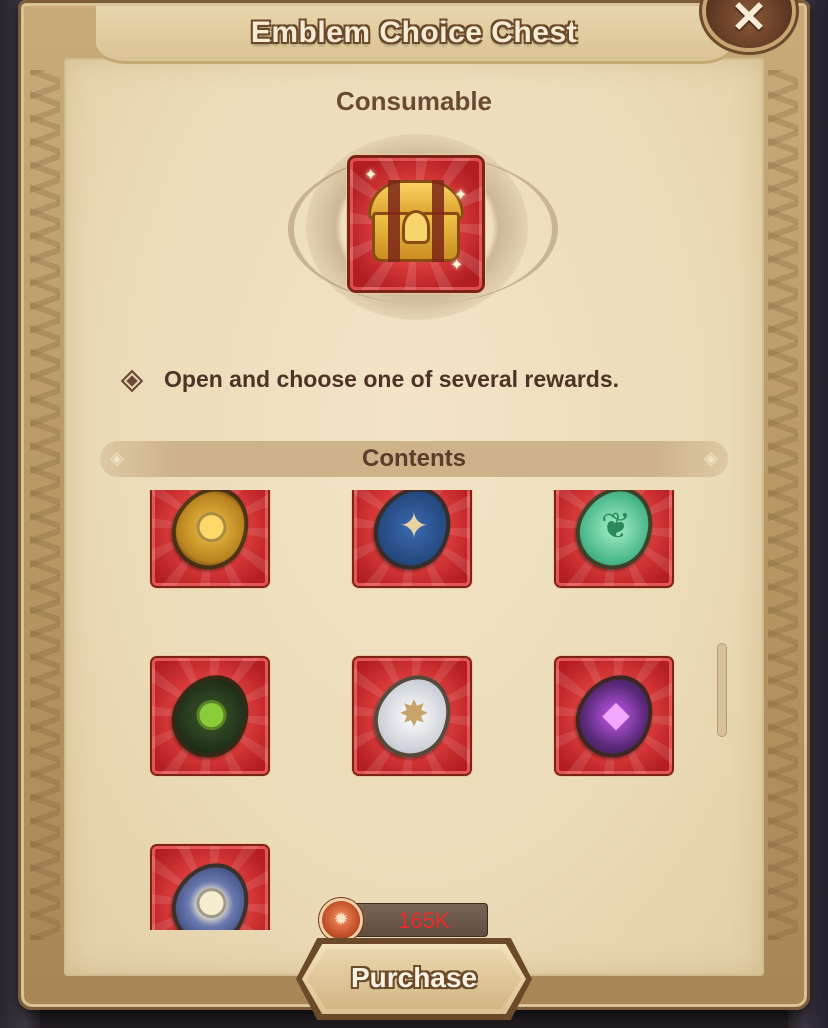 The height and width of the screenshot is (1028, 828). I want to click on silver-star-emblem-icon: ✸, so click(413, 716).